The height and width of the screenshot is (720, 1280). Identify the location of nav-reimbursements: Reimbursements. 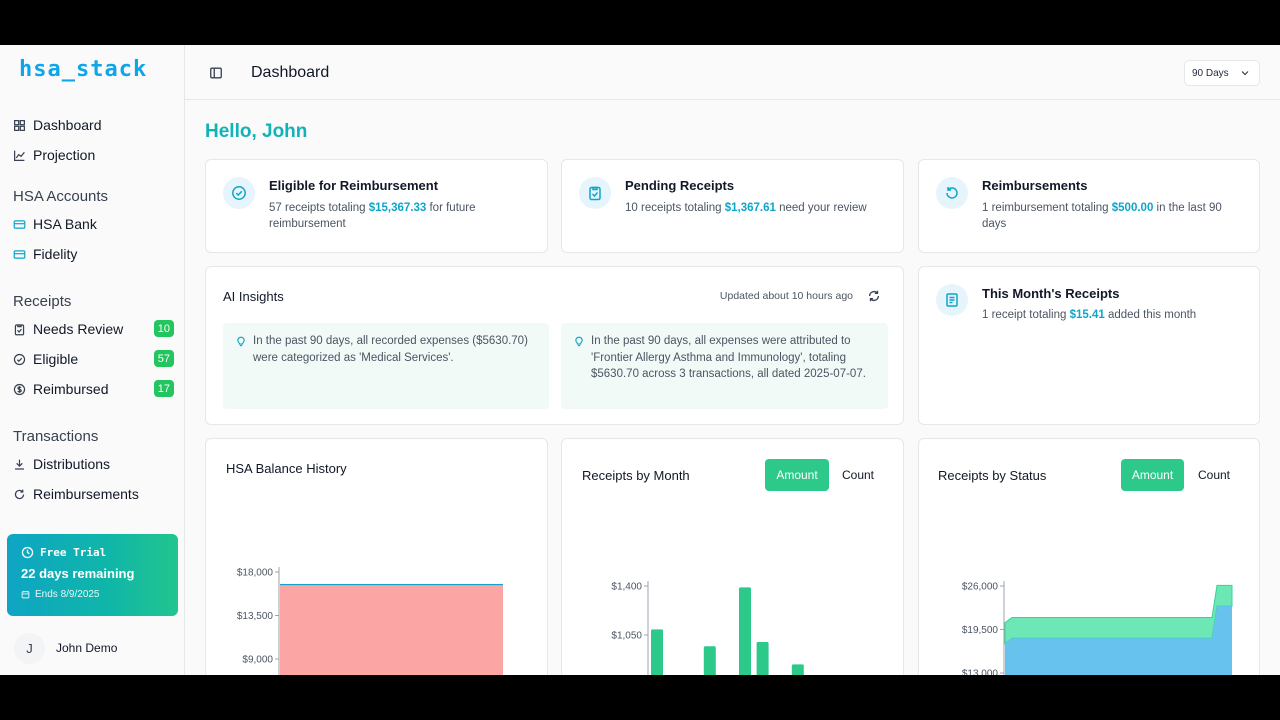
(93, 494).